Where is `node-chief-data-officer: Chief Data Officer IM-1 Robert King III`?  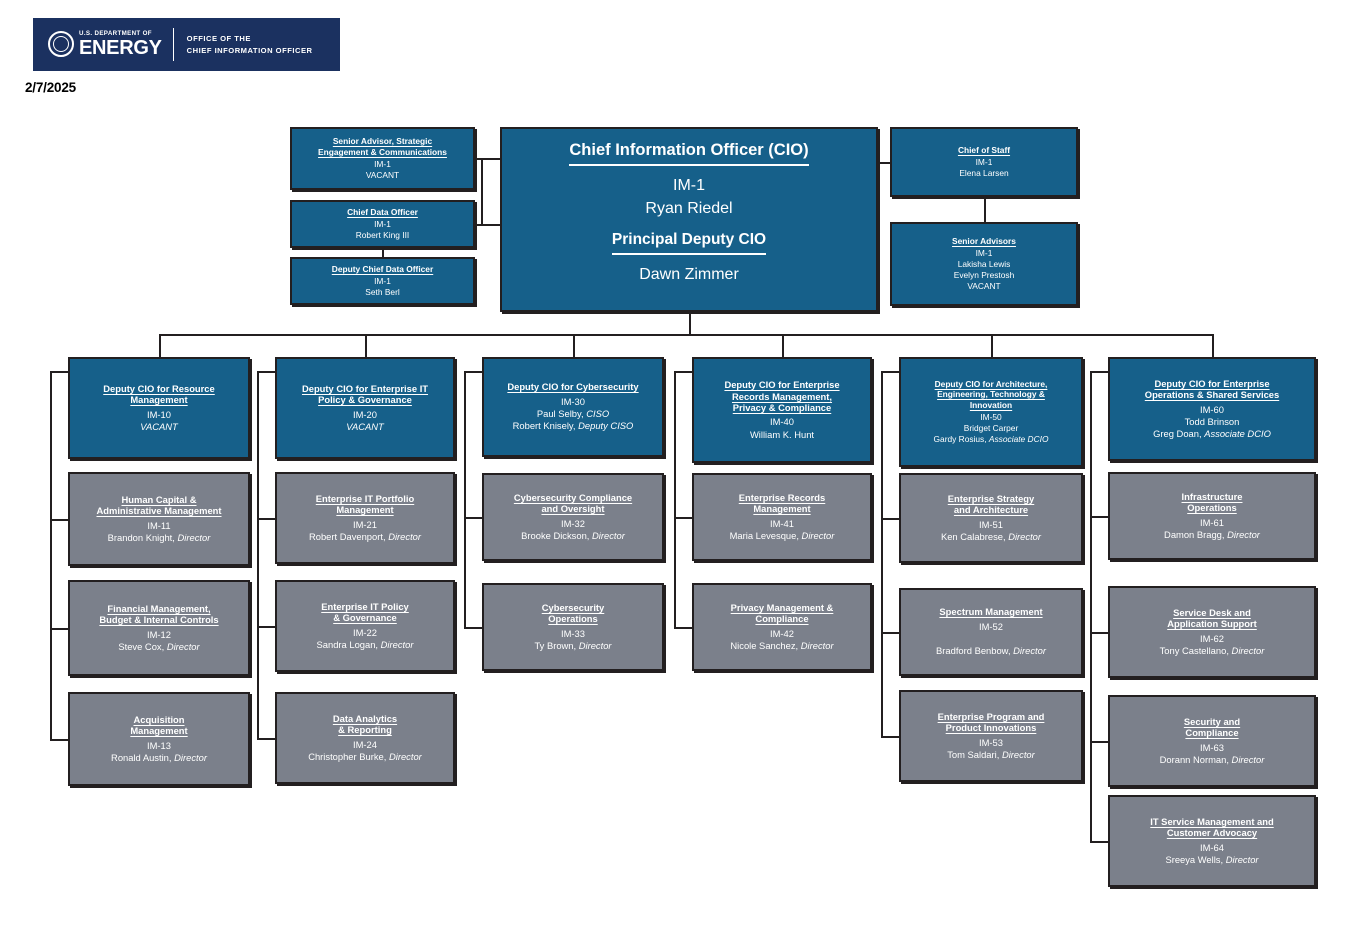
node-chief-data-officer: Chief Data Officer IM-1 Robert King III is located at coordinates (382, 224).